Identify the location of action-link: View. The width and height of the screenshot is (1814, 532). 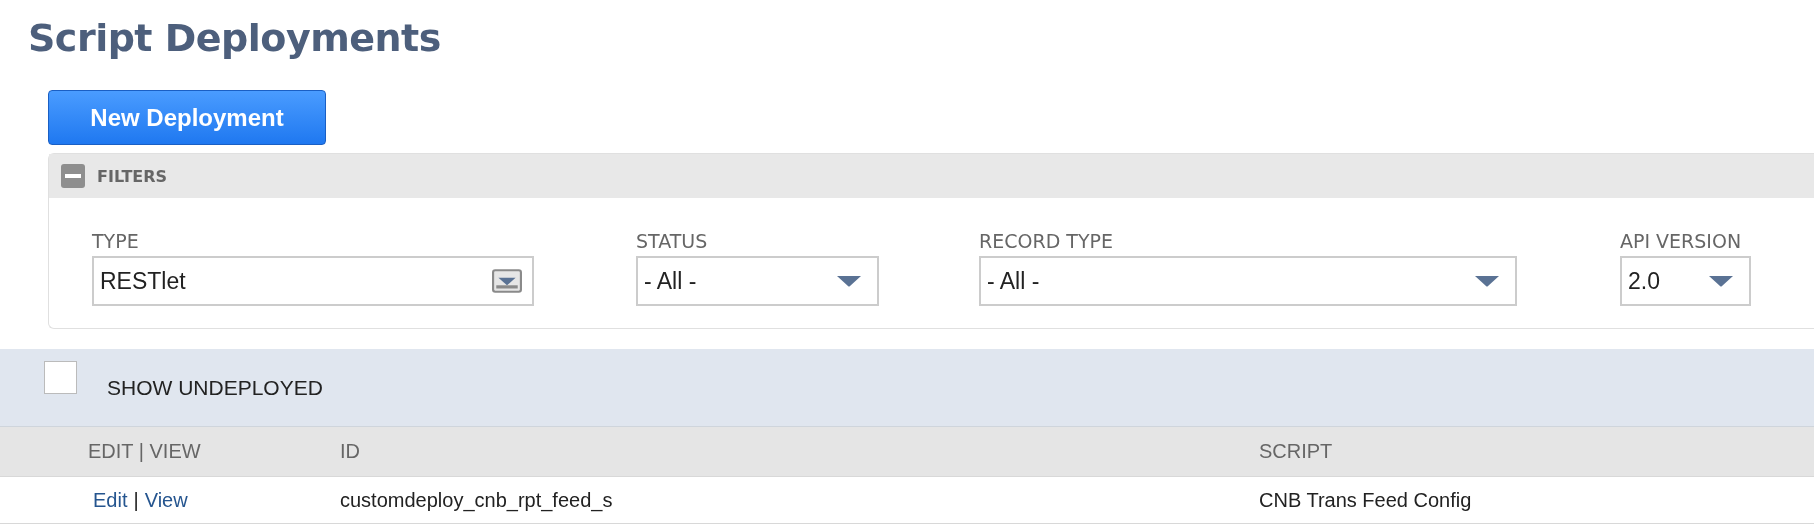
(166, 499).